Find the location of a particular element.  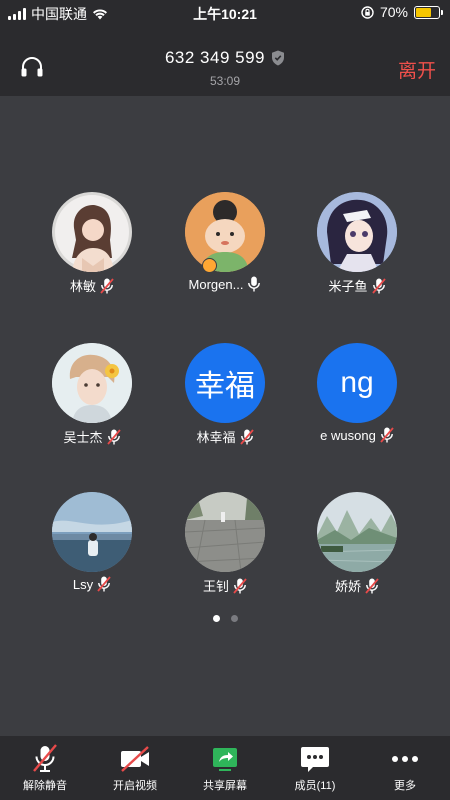

status-left: 中国联通 is located at coordinates (58, 14).